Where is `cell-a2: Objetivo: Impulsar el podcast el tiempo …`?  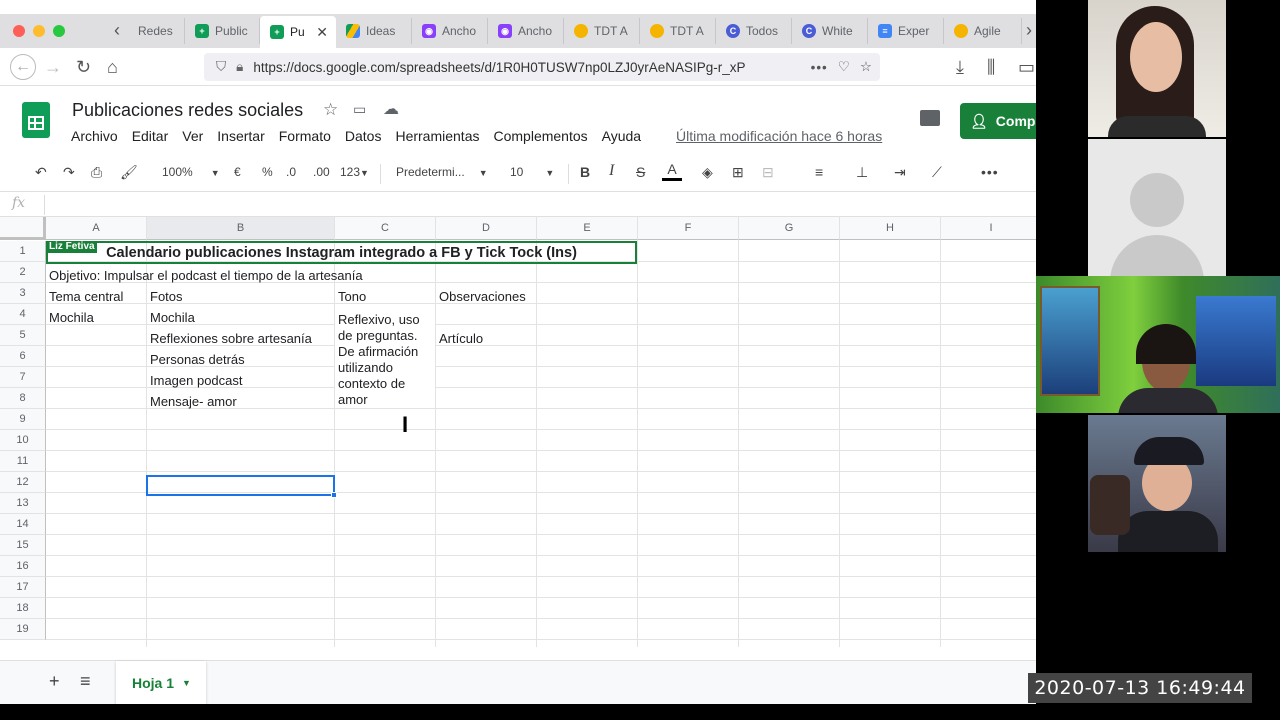
cell-a2: Objetivo: Impulsar el podcast el tiempo … is located at coordinates (204, 275).